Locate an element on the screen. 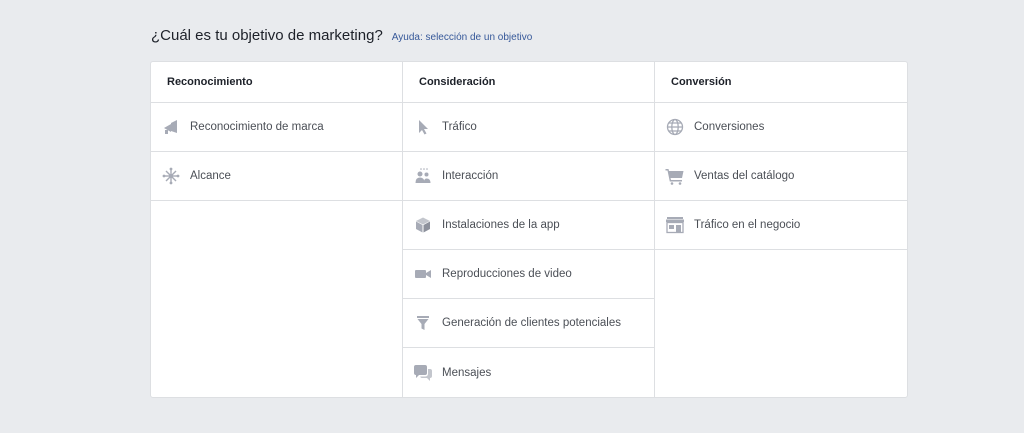  objective-store-traffic: Tráfico en el negocio is located at coordinates (781, 225).